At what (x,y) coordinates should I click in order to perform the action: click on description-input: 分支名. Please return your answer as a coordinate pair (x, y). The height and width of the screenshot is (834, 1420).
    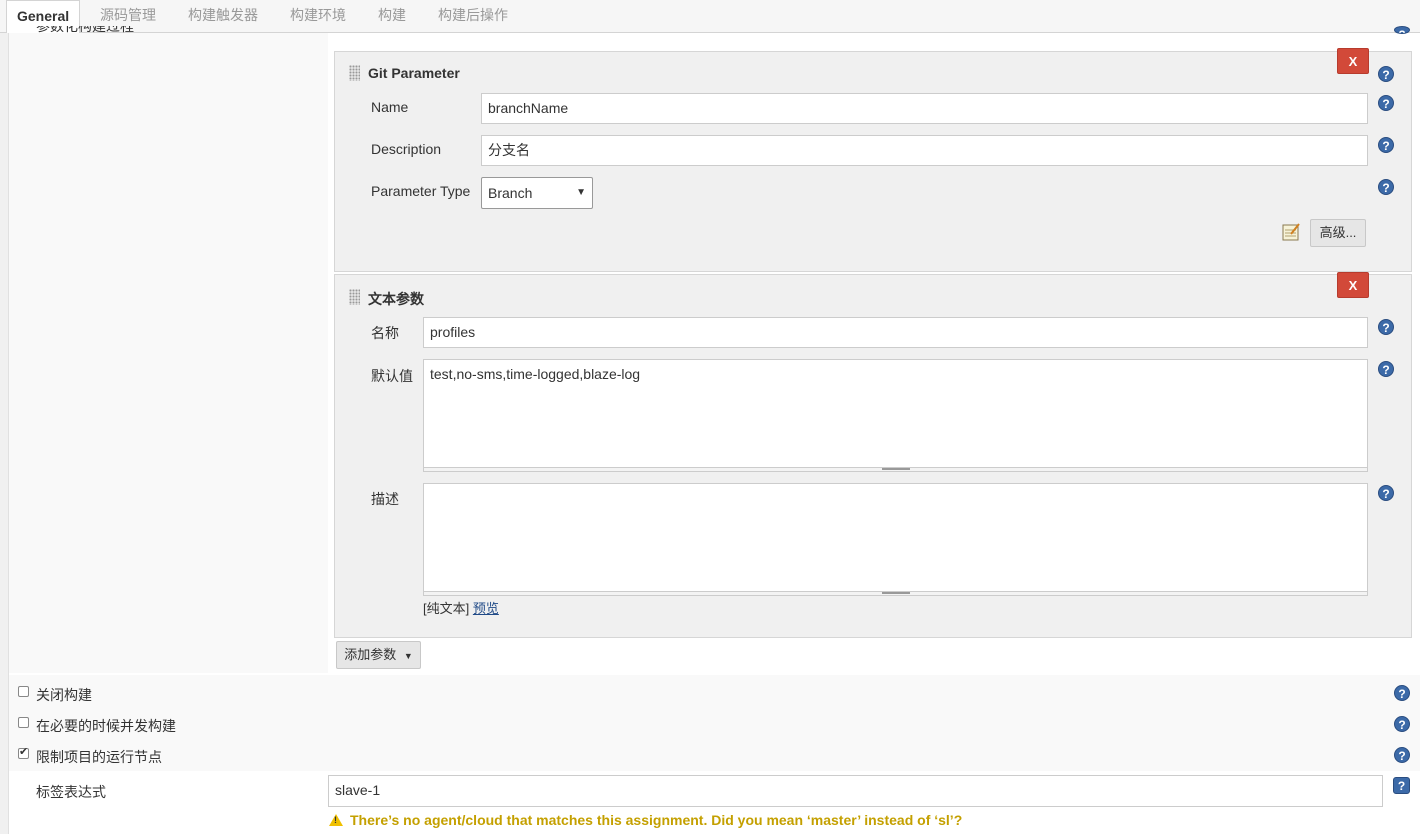
    Looking at the image, I should click on (924, 150).